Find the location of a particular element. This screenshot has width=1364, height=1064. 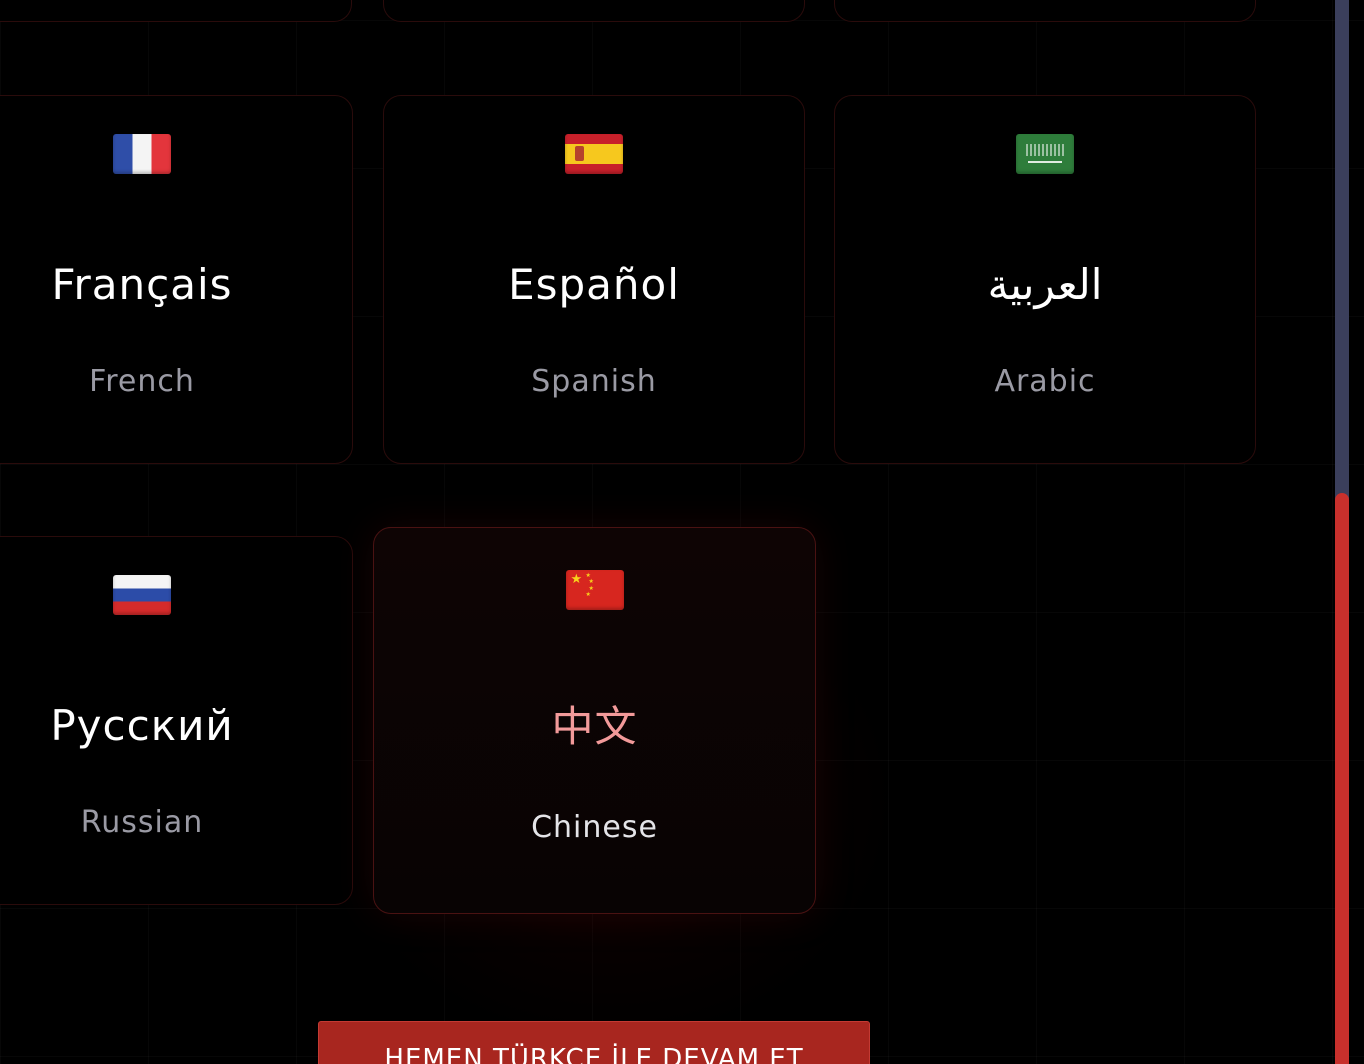

flag-saudi-arabia-icon is located at coordinates (1045, 154).